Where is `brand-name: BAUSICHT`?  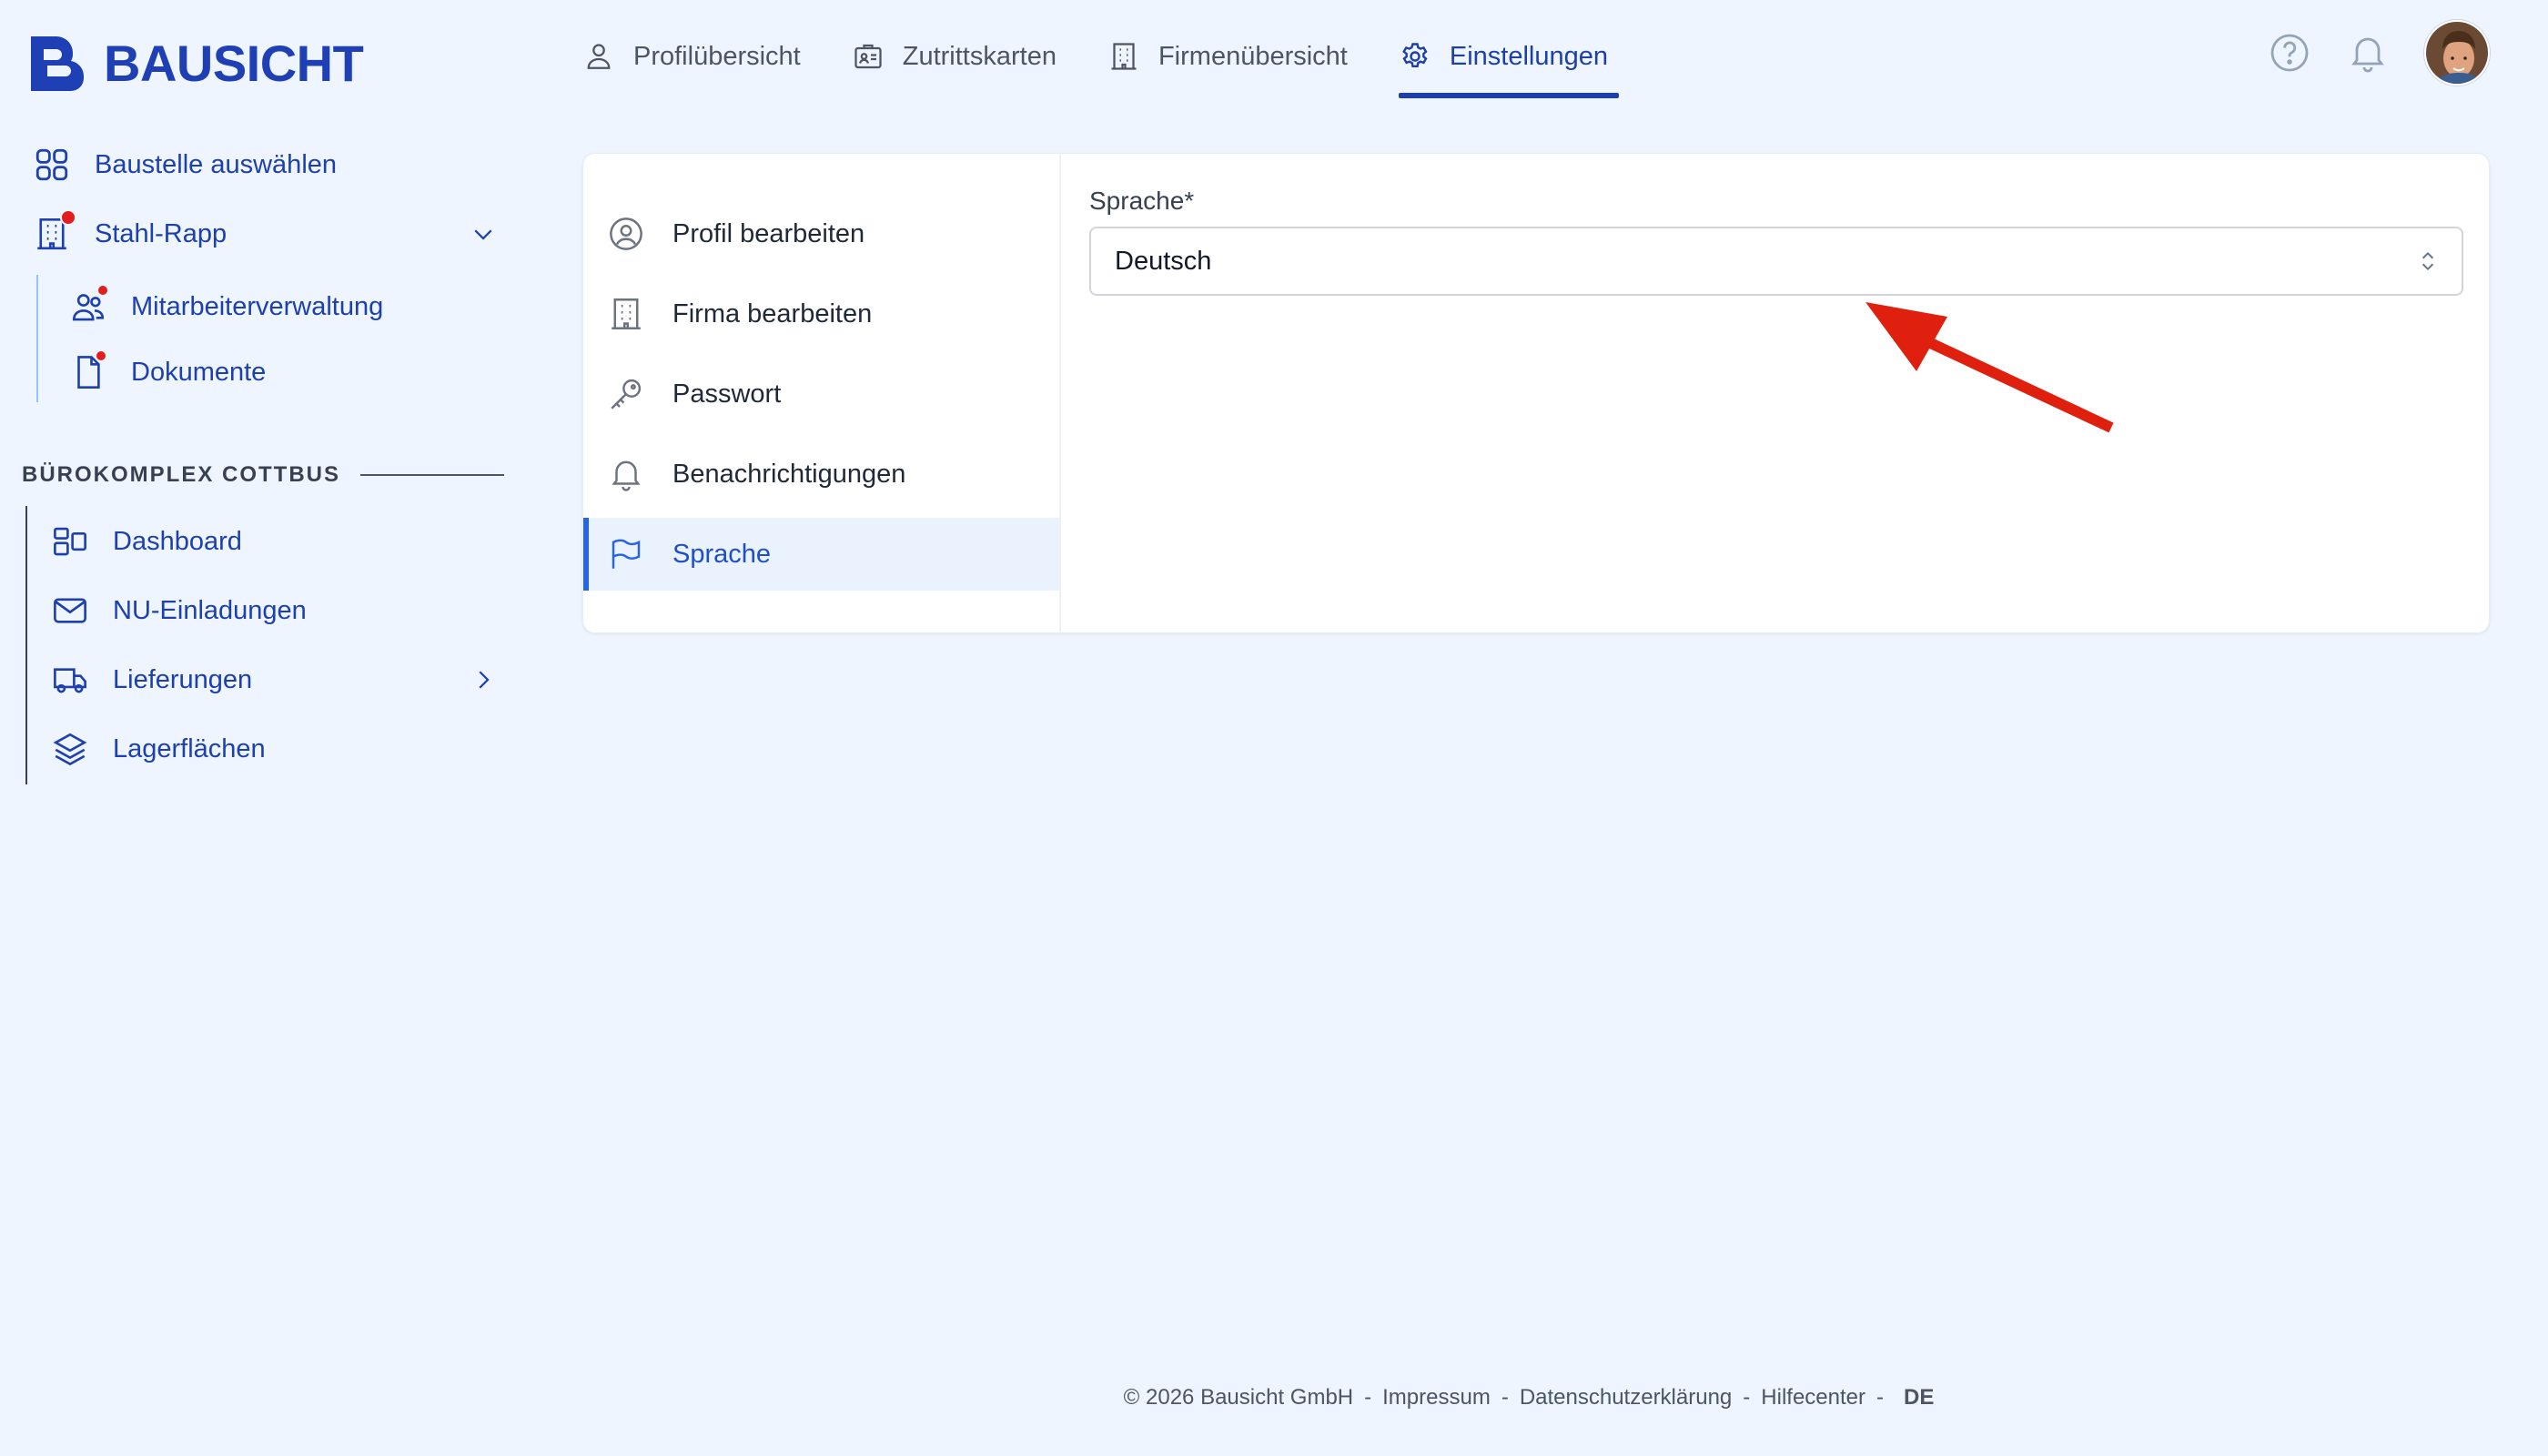 brand-name: BAUSICHT is located at coordinates (234, 63).